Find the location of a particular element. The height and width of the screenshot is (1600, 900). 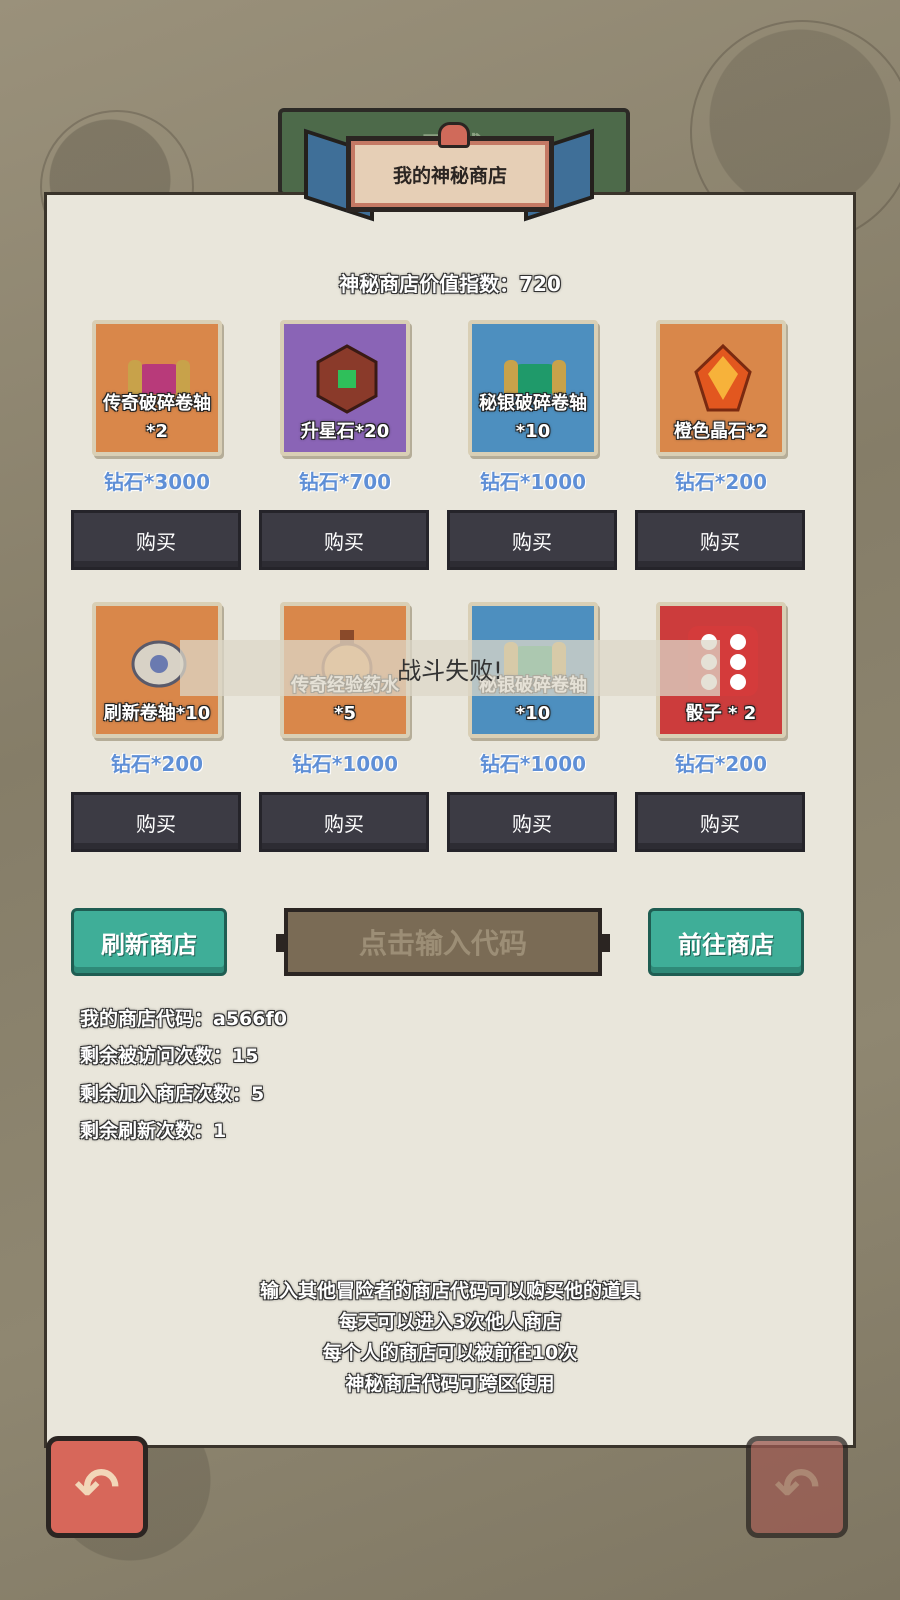

my-shop-code: 我的商店代码：a566f0 is located at coordinates (183, 1019).